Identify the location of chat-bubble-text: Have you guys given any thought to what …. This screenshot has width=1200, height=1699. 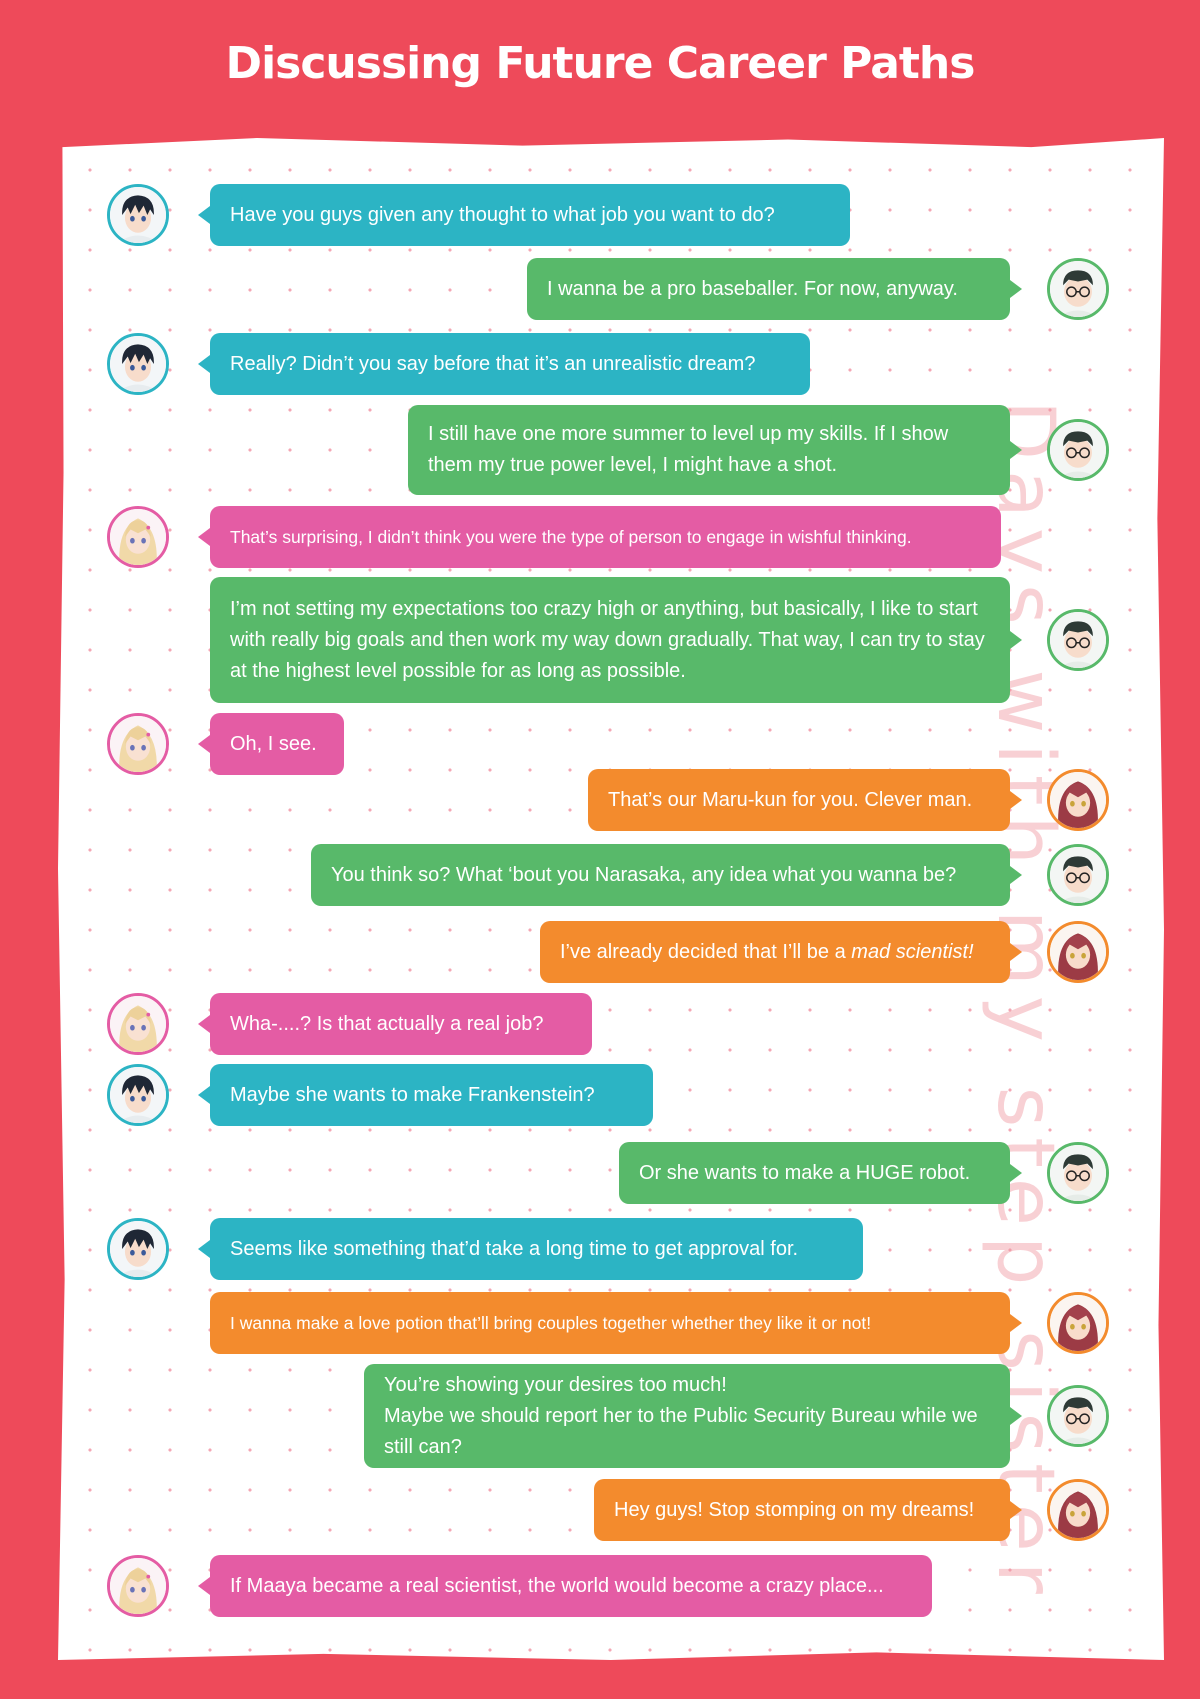
(502, 215).